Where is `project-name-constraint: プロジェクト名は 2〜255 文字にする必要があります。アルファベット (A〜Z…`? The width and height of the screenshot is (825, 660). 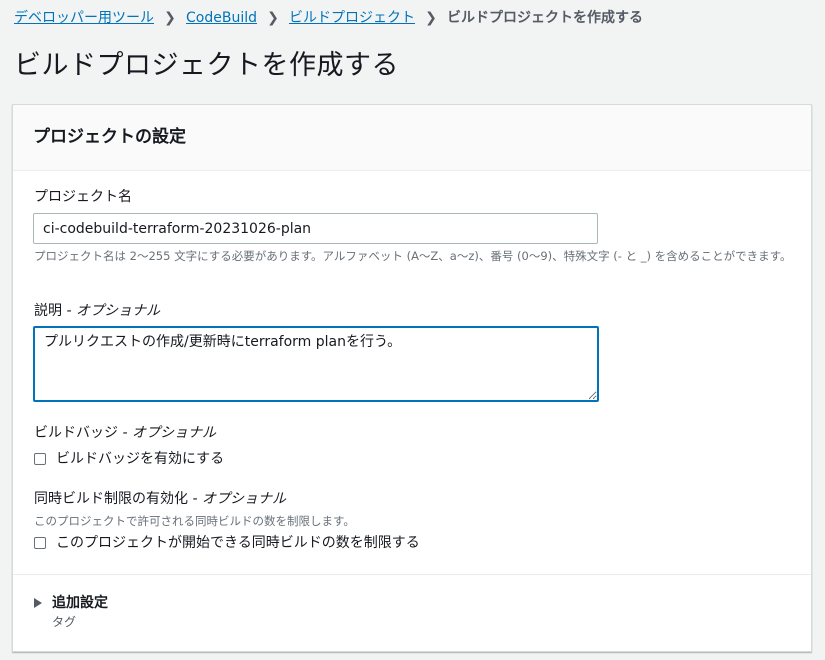 project-name-constraint: プロジェクト名は 2〜255 文字にする必要があります。アルファベット (A〜Z… is located at coordinates (413, 256).